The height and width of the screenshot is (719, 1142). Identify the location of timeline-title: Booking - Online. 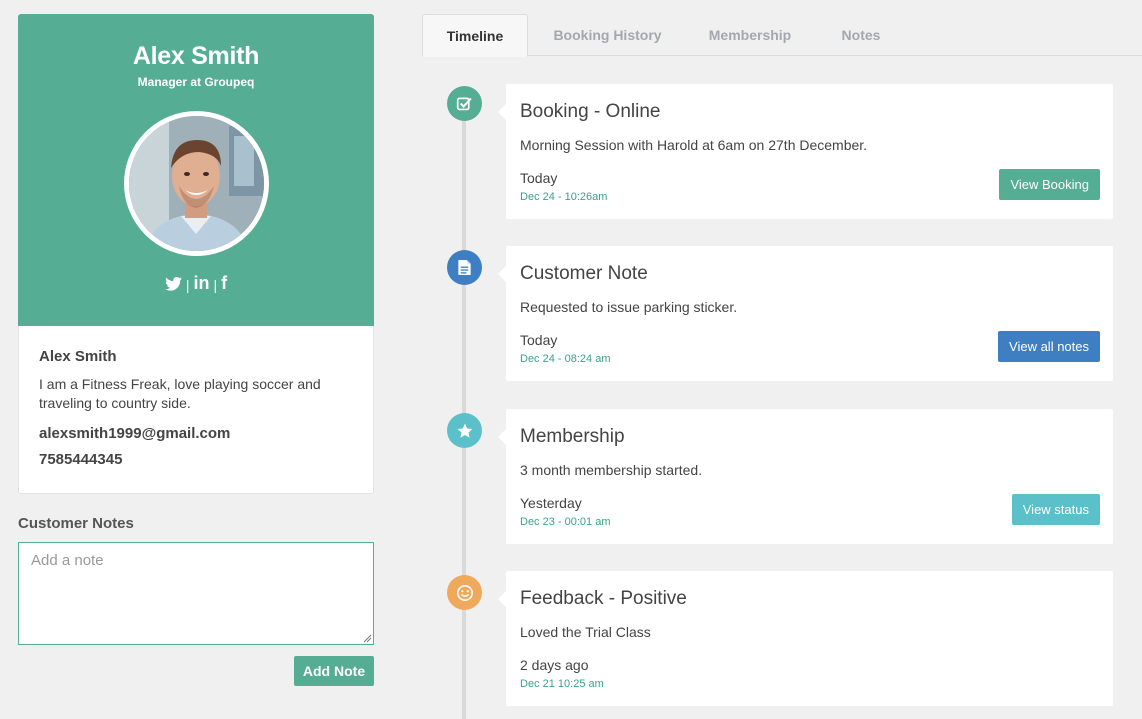
(590, 111).